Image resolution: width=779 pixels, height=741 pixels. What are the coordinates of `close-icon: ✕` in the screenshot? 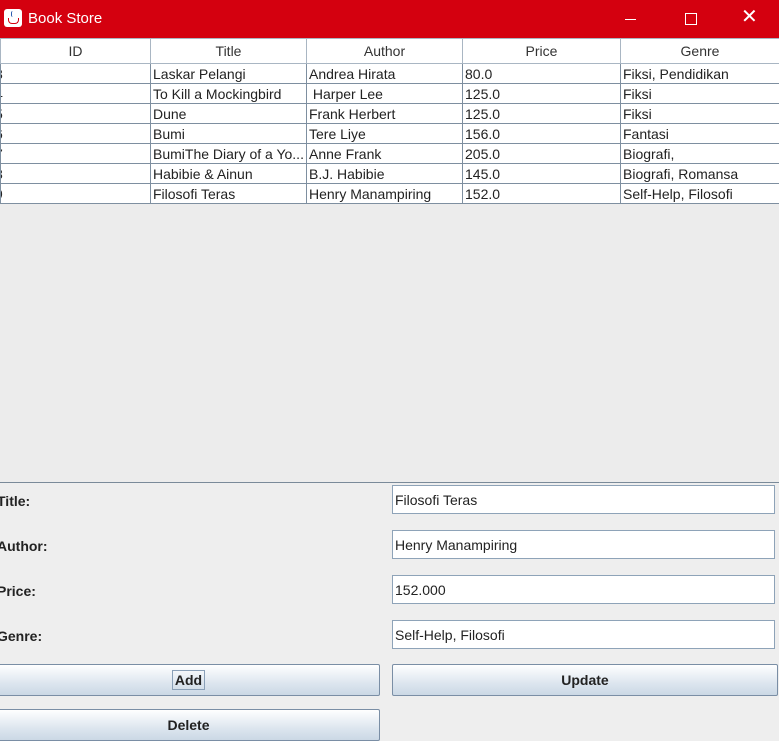 It's located at (749, 17).